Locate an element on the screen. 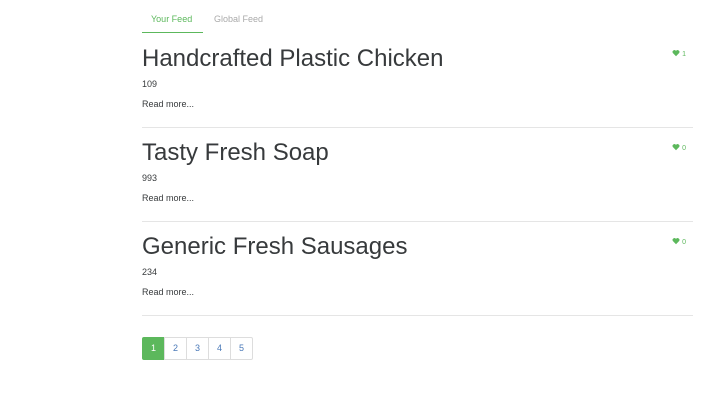 This screenshot has width=708, height=419. tab-your-feed: Your Feed is located at coordinates (172, 19).